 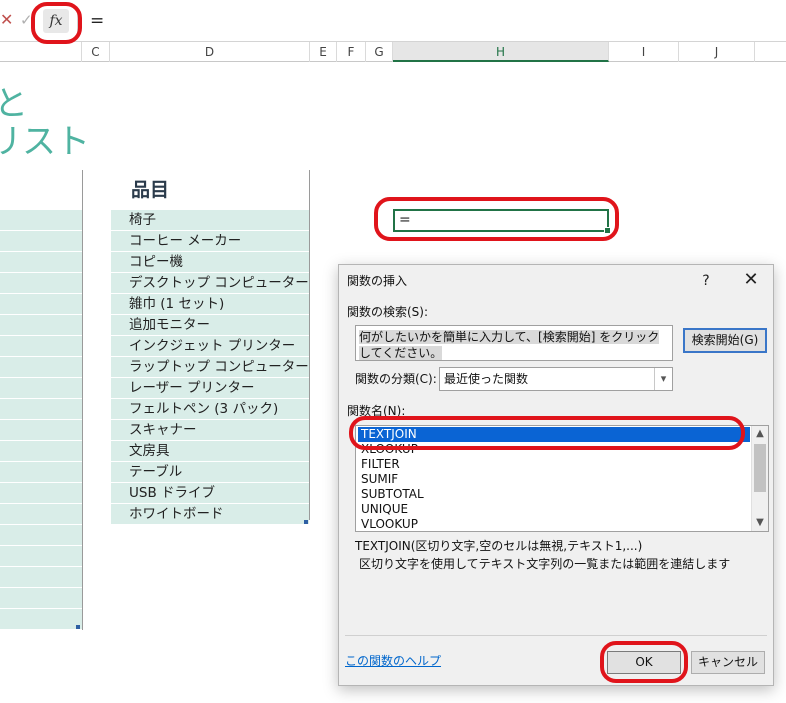 I want to click on function-item-subtotal: SUBTOTAL, so click(x=554, y=494).